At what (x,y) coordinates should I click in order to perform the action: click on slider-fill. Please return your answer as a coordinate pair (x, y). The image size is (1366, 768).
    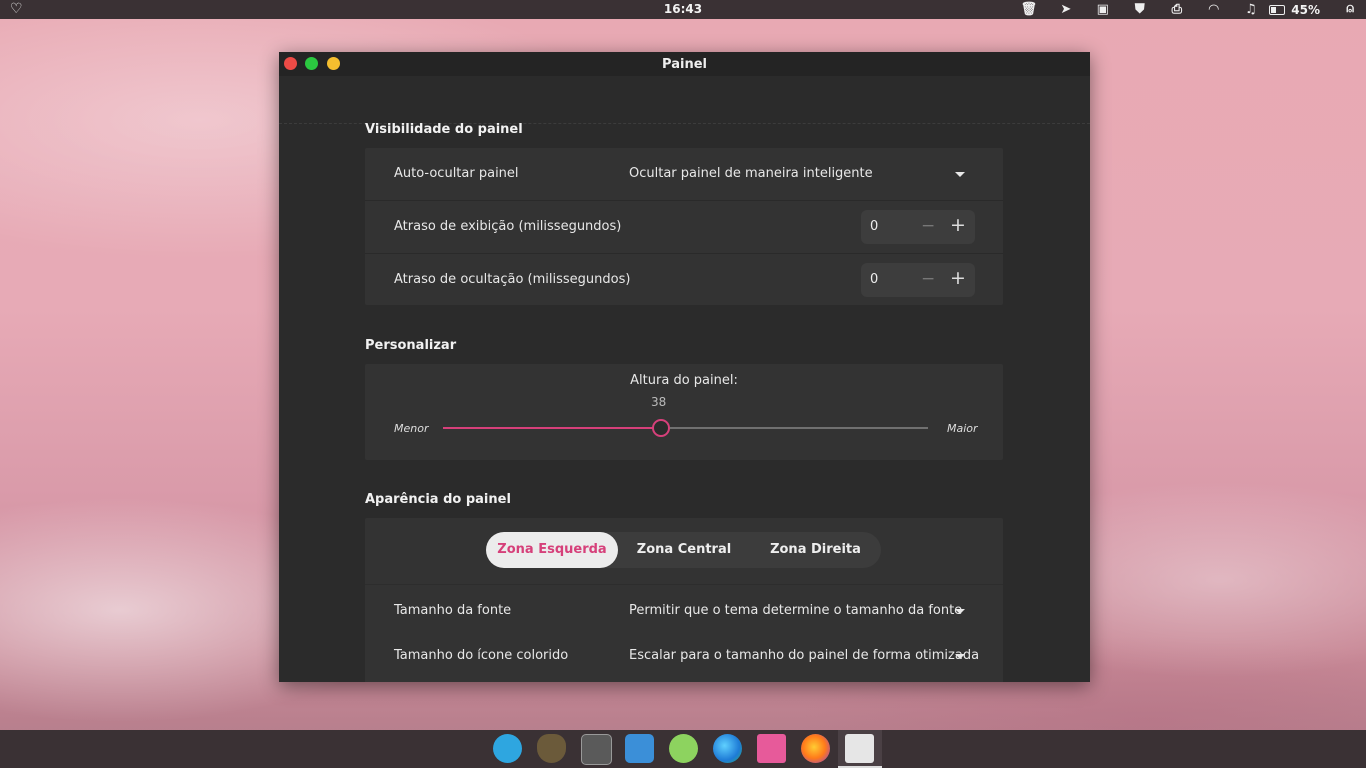
    Looking at the image, I should click on (552, 428).